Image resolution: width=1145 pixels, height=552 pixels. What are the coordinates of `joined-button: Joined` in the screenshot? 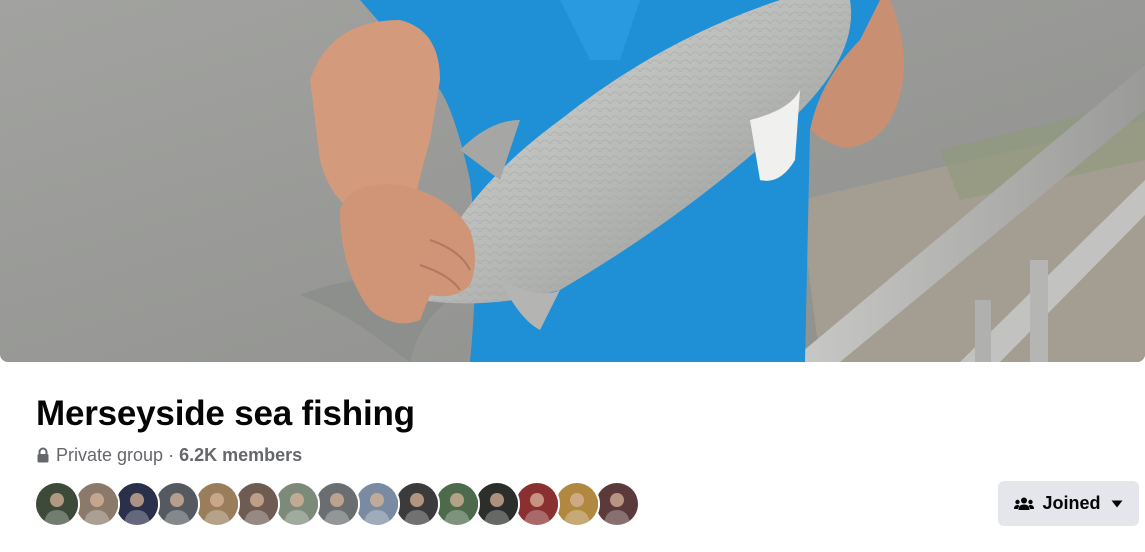 It's located at (1068, 503).